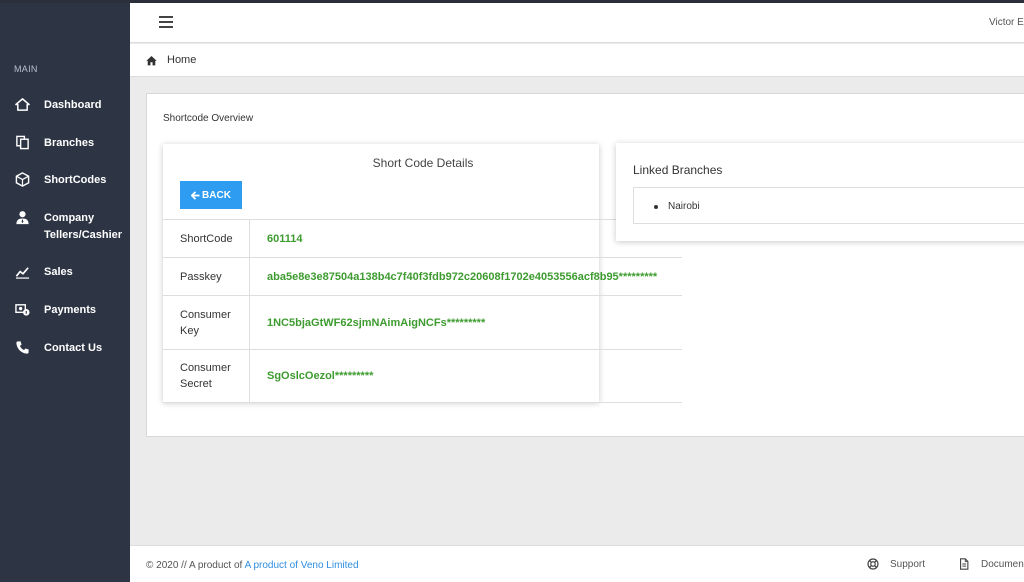 This screenshot has height=582, width=1024. I want to click on arrow-left-icon, so click(195, 195).